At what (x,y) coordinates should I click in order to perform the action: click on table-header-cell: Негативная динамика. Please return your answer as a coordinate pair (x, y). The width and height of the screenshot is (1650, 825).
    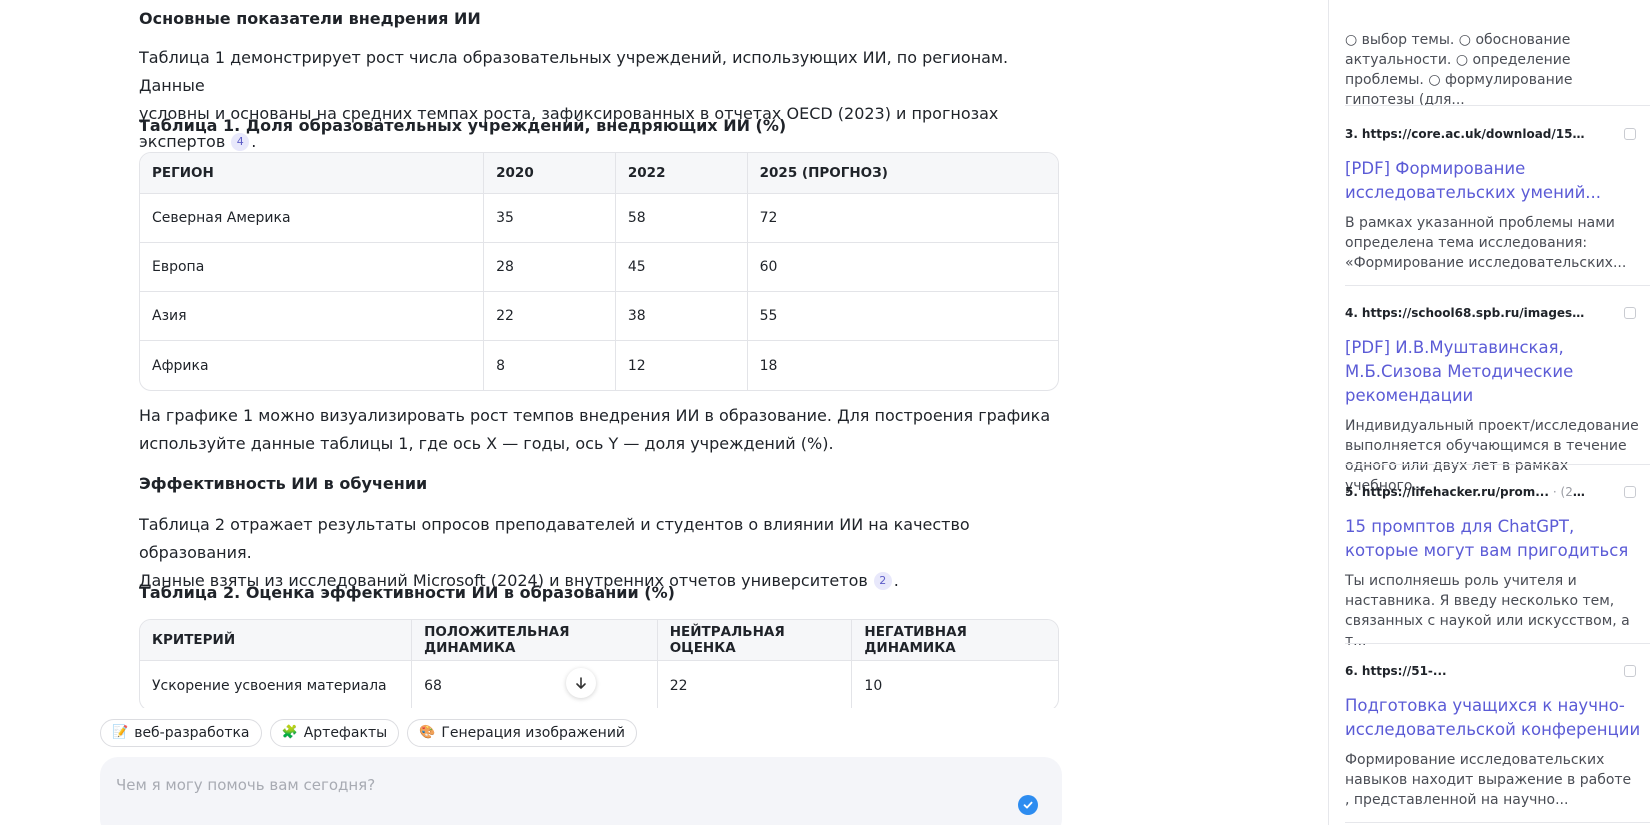
    Looking at the image, I should click on (955, 640).